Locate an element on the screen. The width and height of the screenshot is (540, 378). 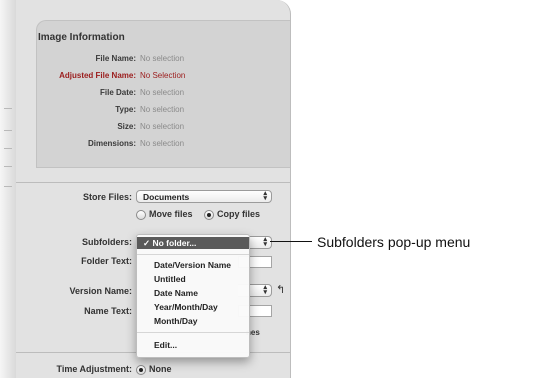
image-information-title: Image Information is located at coordinates (81, 37).